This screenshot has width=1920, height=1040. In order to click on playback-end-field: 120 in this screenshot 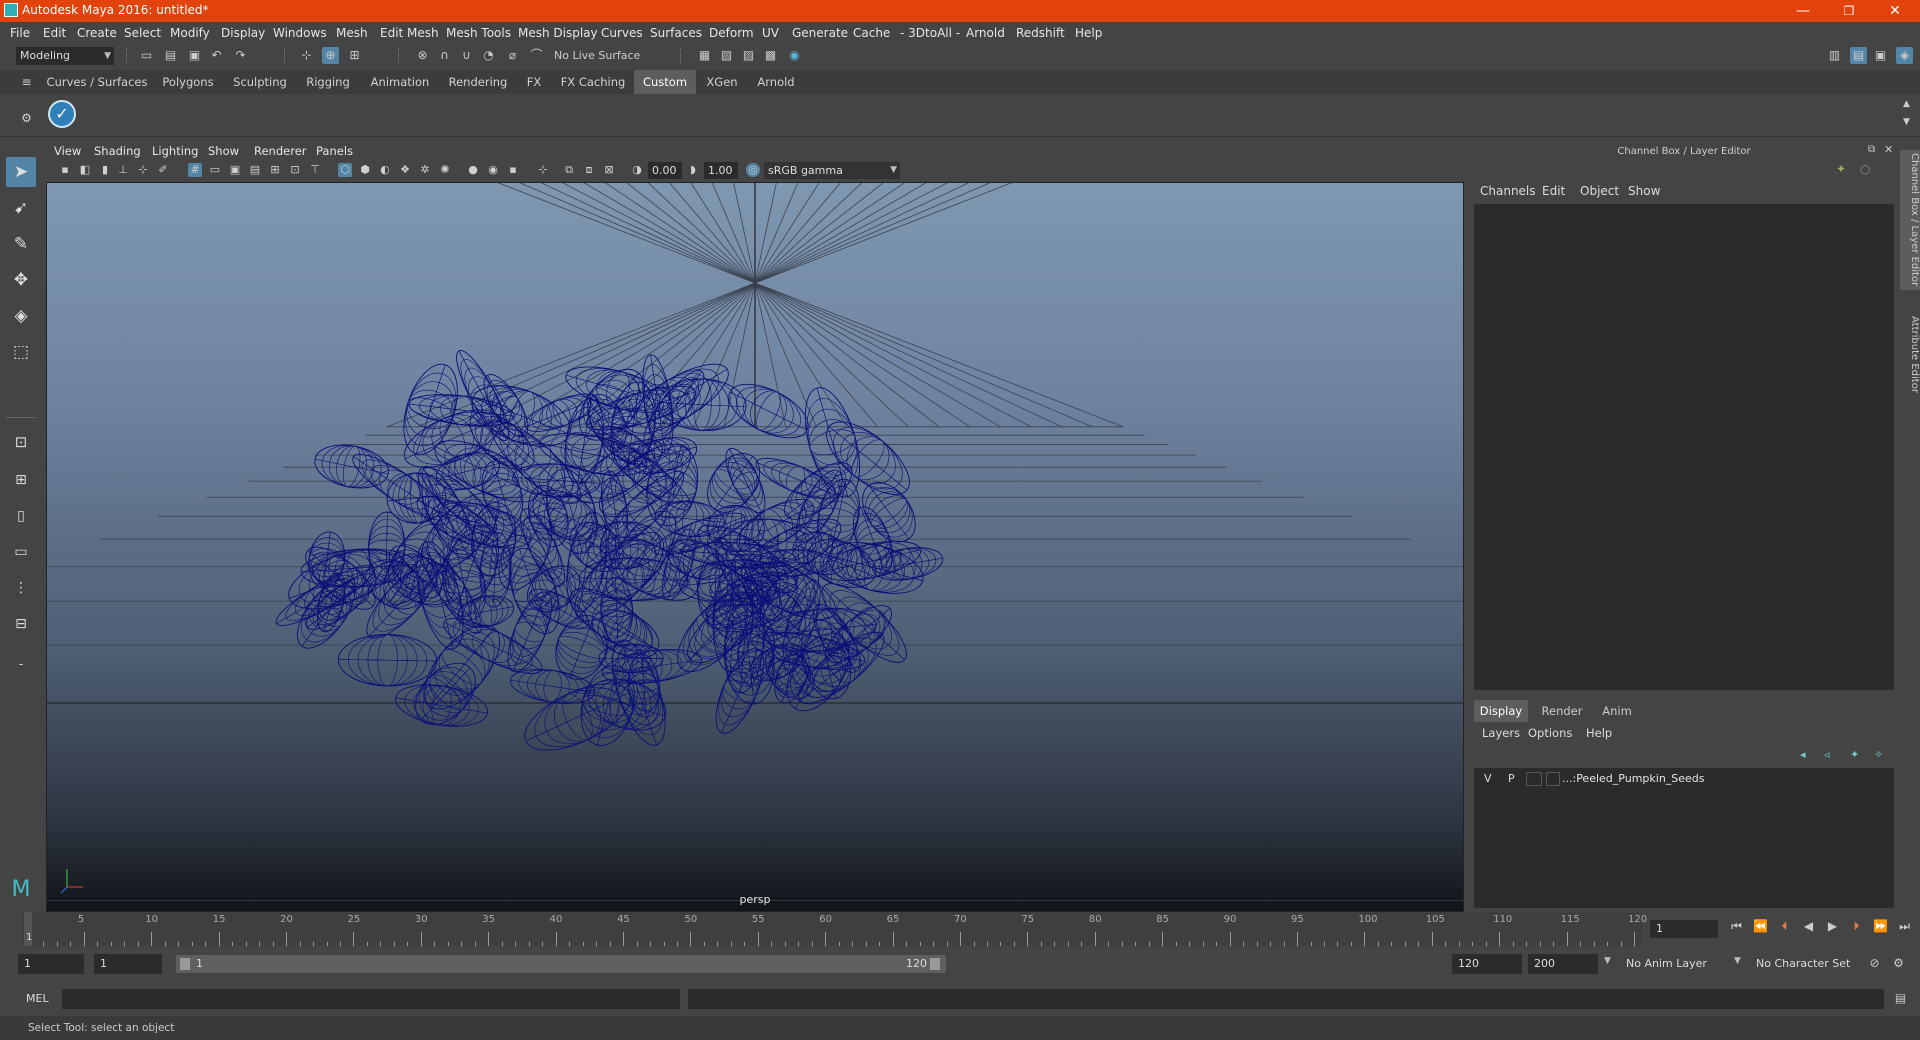, I will do `click(1487, 964)`.